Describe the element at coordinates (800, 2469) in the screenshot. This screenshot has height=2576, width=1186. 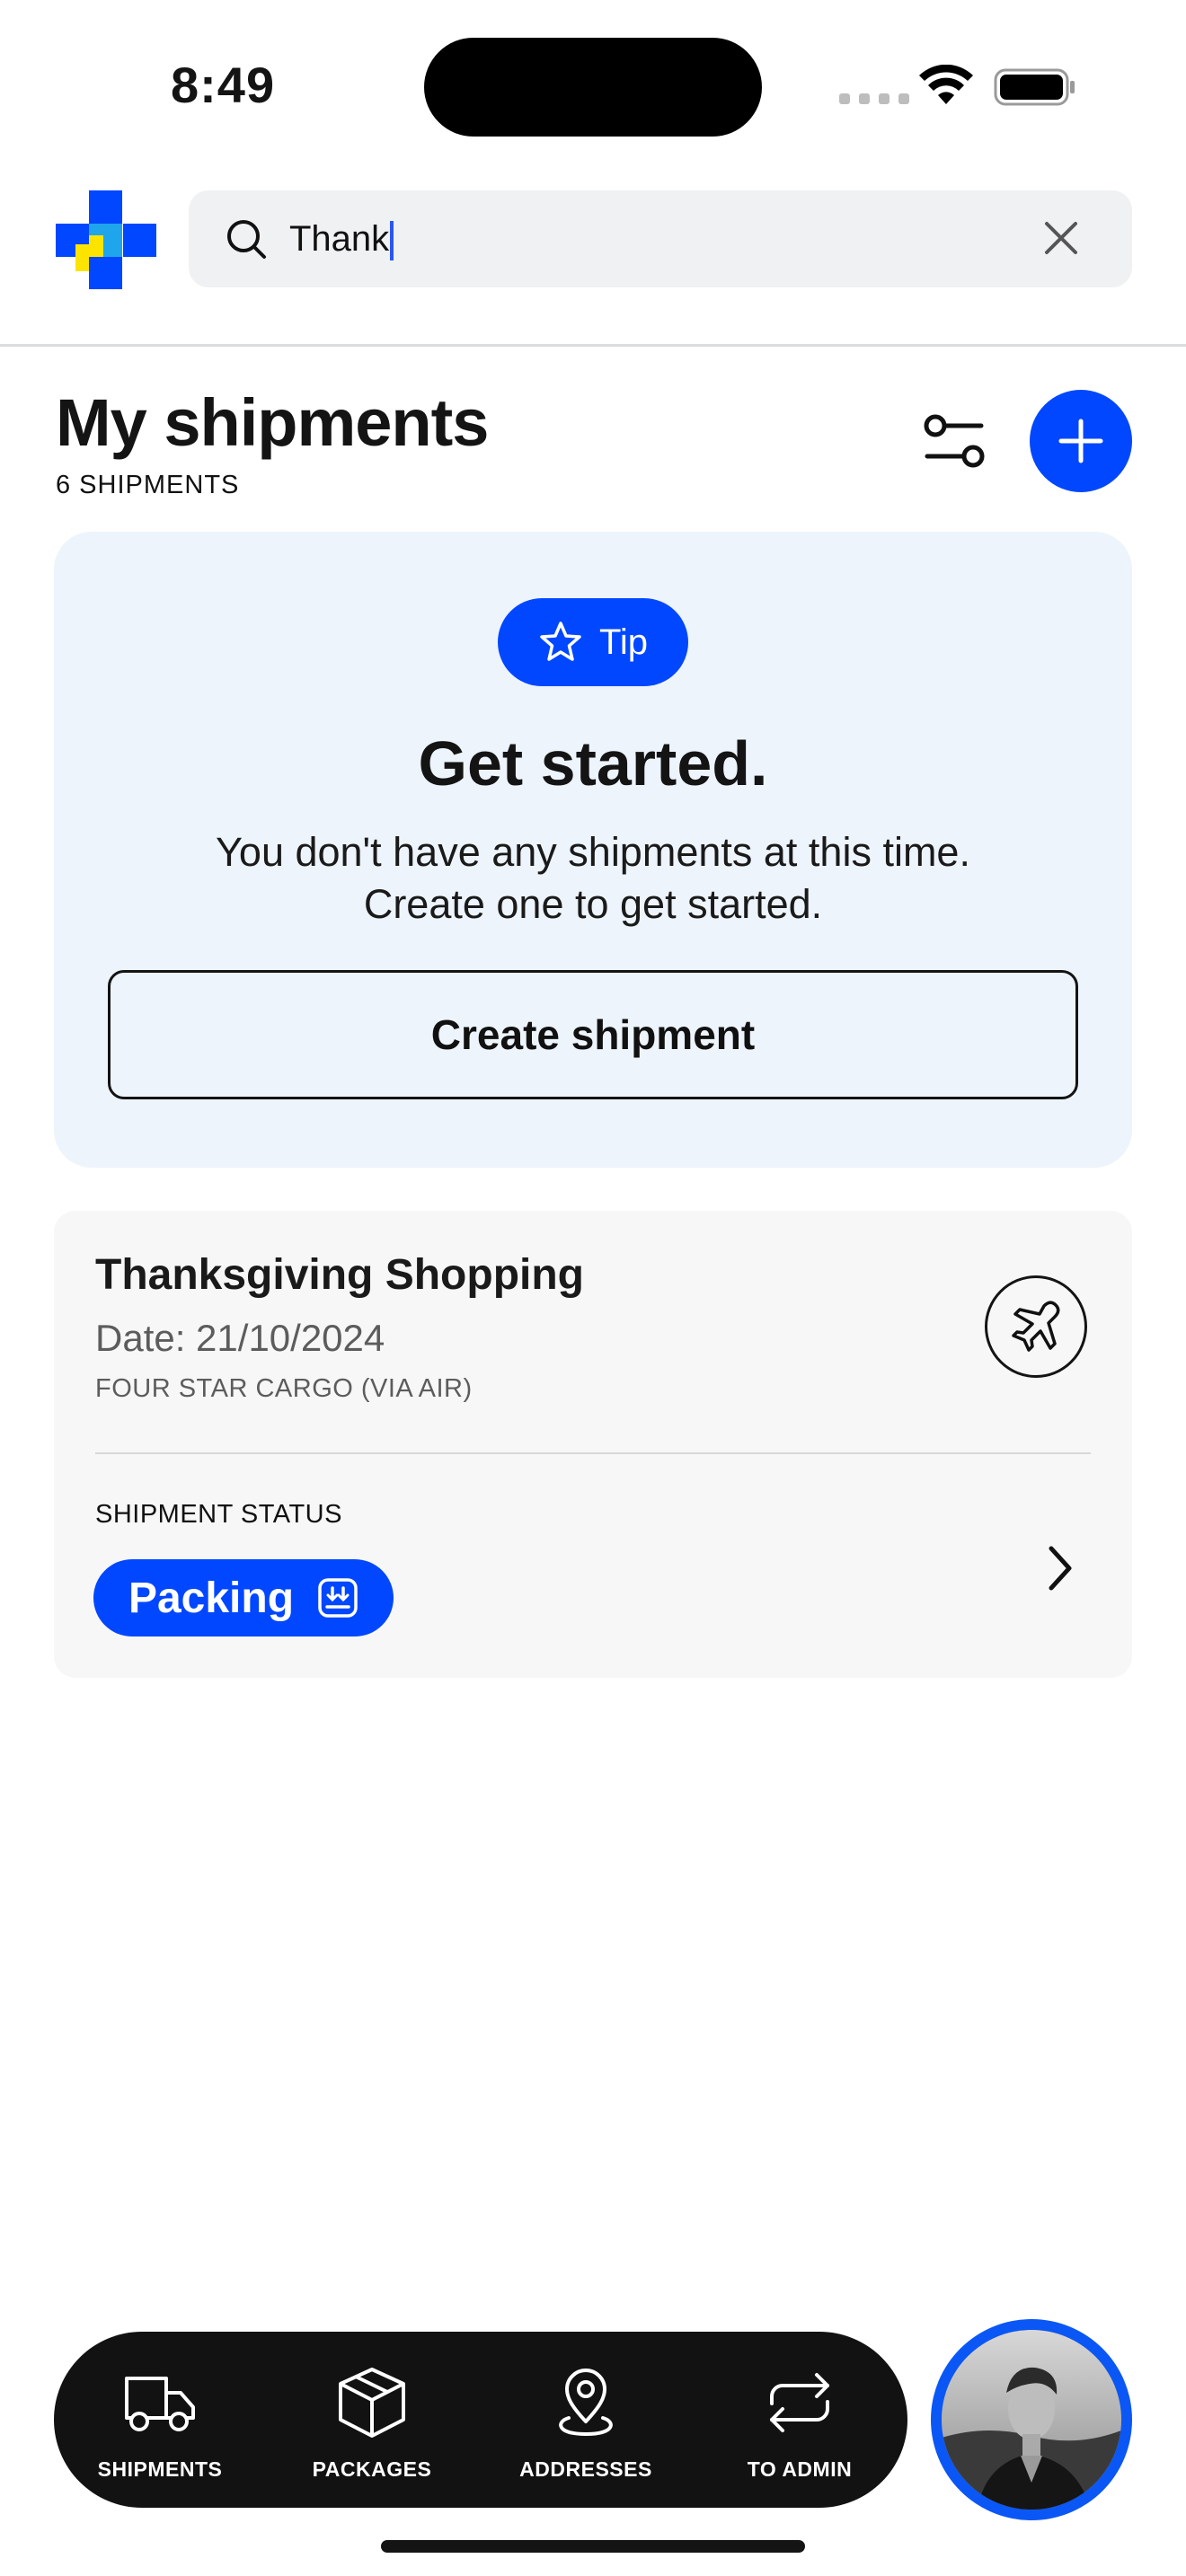
I see `nav-label-to-admin: TO ADMIN` at that location.